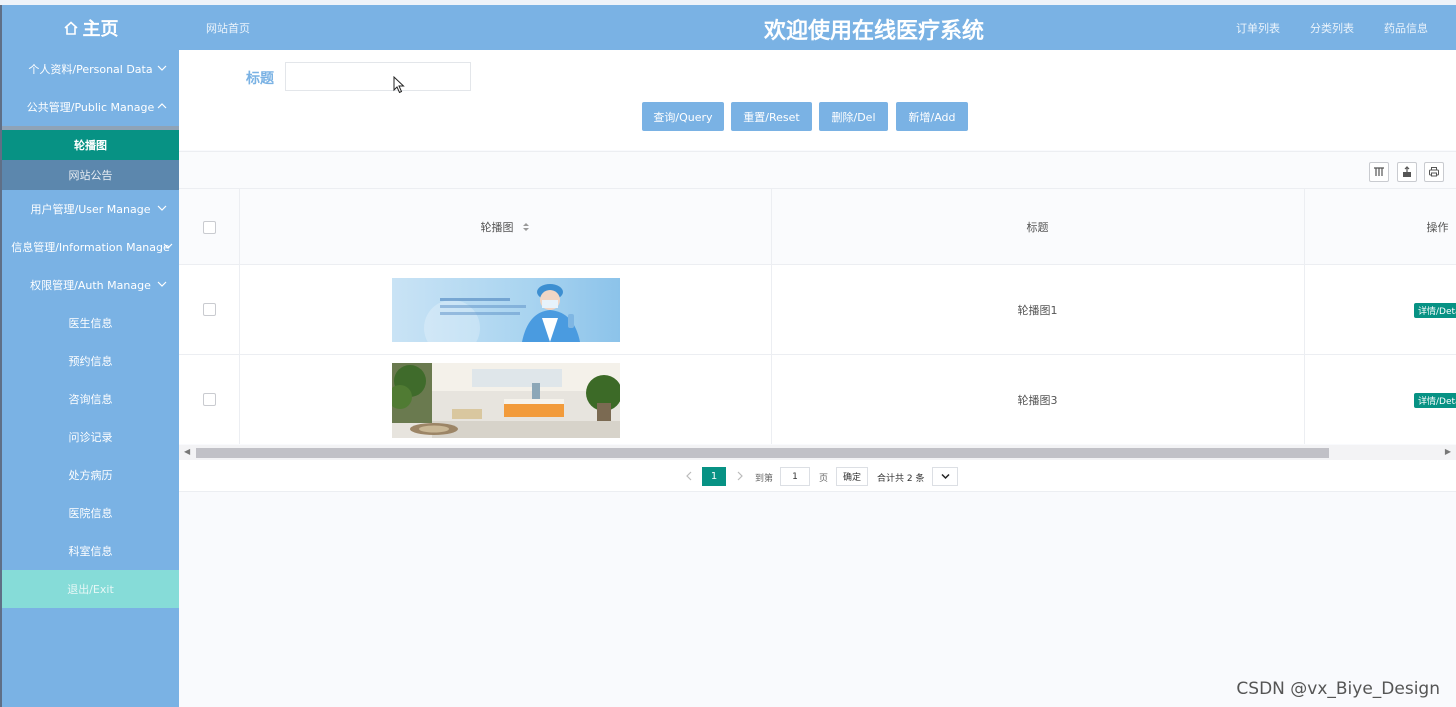  What do you see at coordinates (817, 310) in the screenshot?
I see `table-row: 轮播图1 详情/Details` at bounding box center [817, 310].